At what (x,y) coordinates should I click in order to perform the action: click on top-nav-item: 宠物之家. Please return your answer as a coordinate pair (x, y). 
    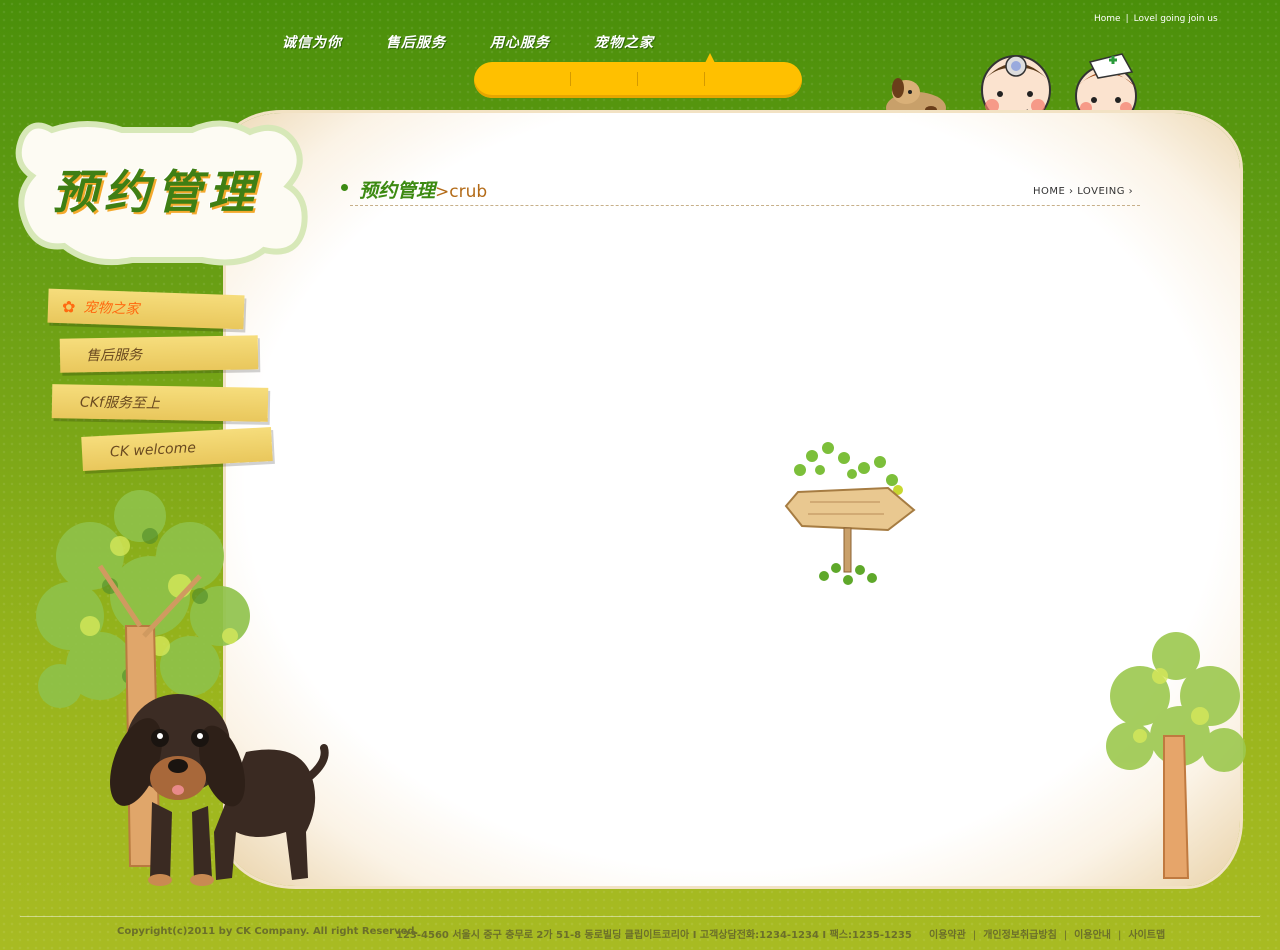
    Looking at the image, I should click on (624, 42).